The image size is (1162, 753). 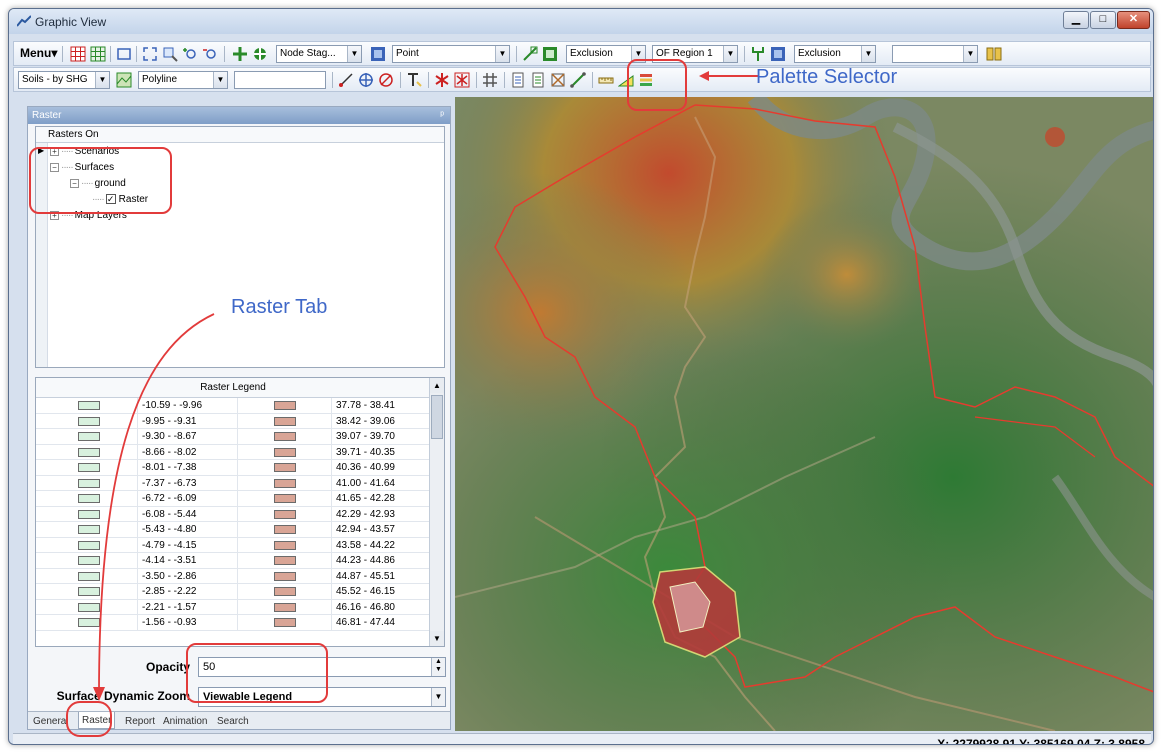 I want to click on layer-square-icon, so click(x=378, y=54).